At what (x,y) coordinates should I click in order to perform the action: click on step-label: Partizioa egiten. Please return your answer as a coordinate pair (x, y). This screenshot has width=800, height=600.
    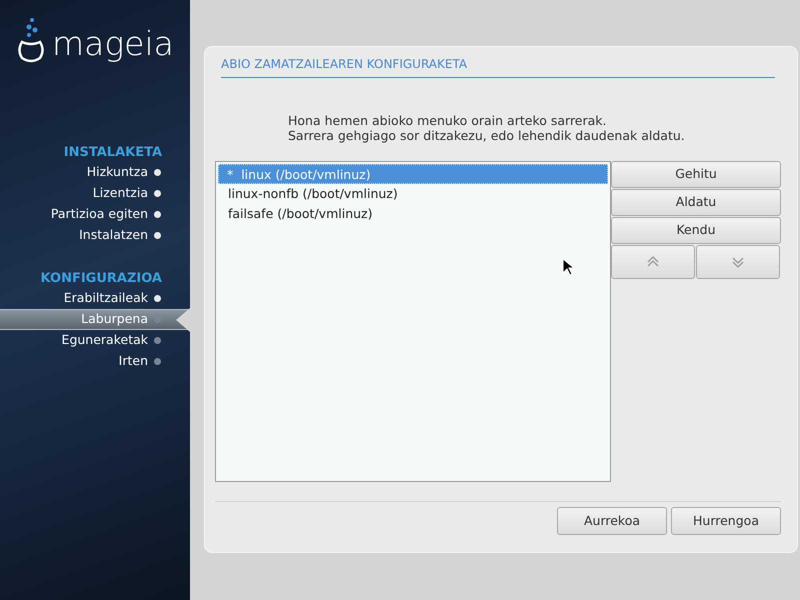
    Looking at the image, I should click on (99, 214).